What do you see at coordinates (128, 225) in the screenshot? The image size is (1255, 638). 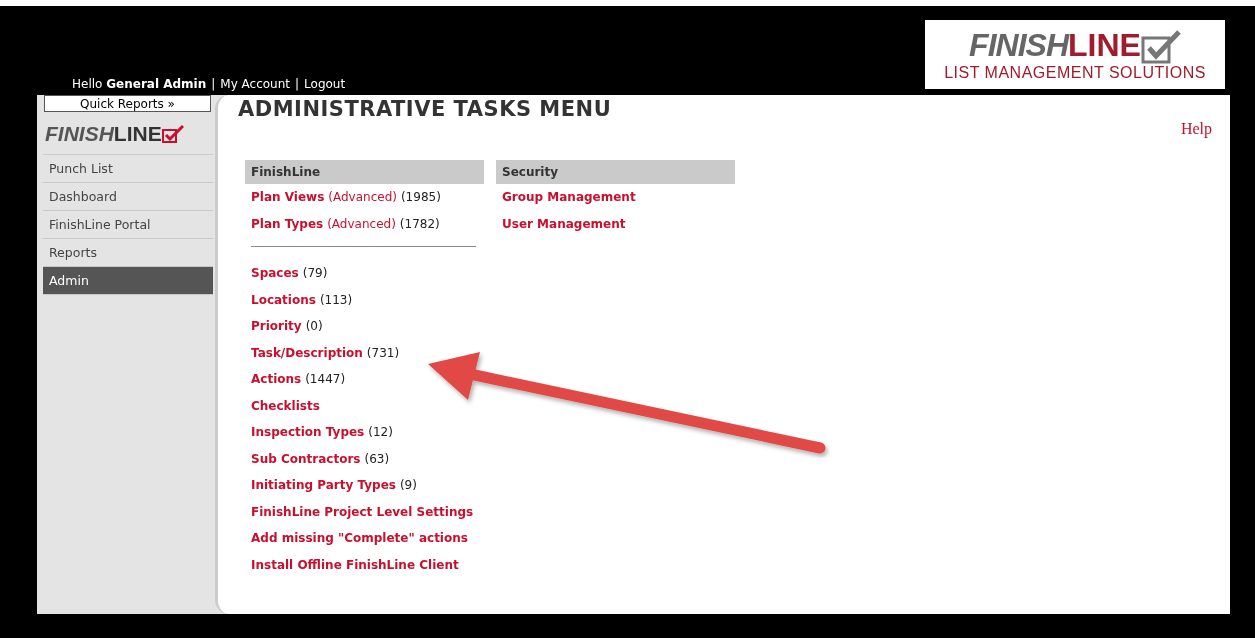 I see `sidebar-item: FinishLine Portal` at bounding box center [128, 225].